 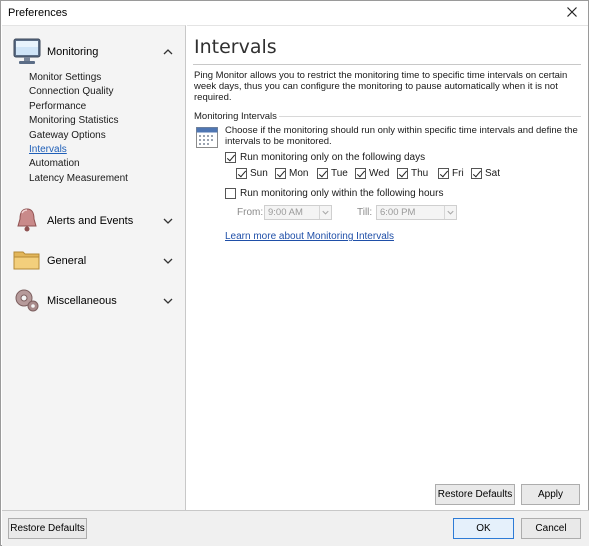 What do you see at coordinates (27, 220) in the screenshot?
I see `bell-icon` at bounding box center [27, 220].